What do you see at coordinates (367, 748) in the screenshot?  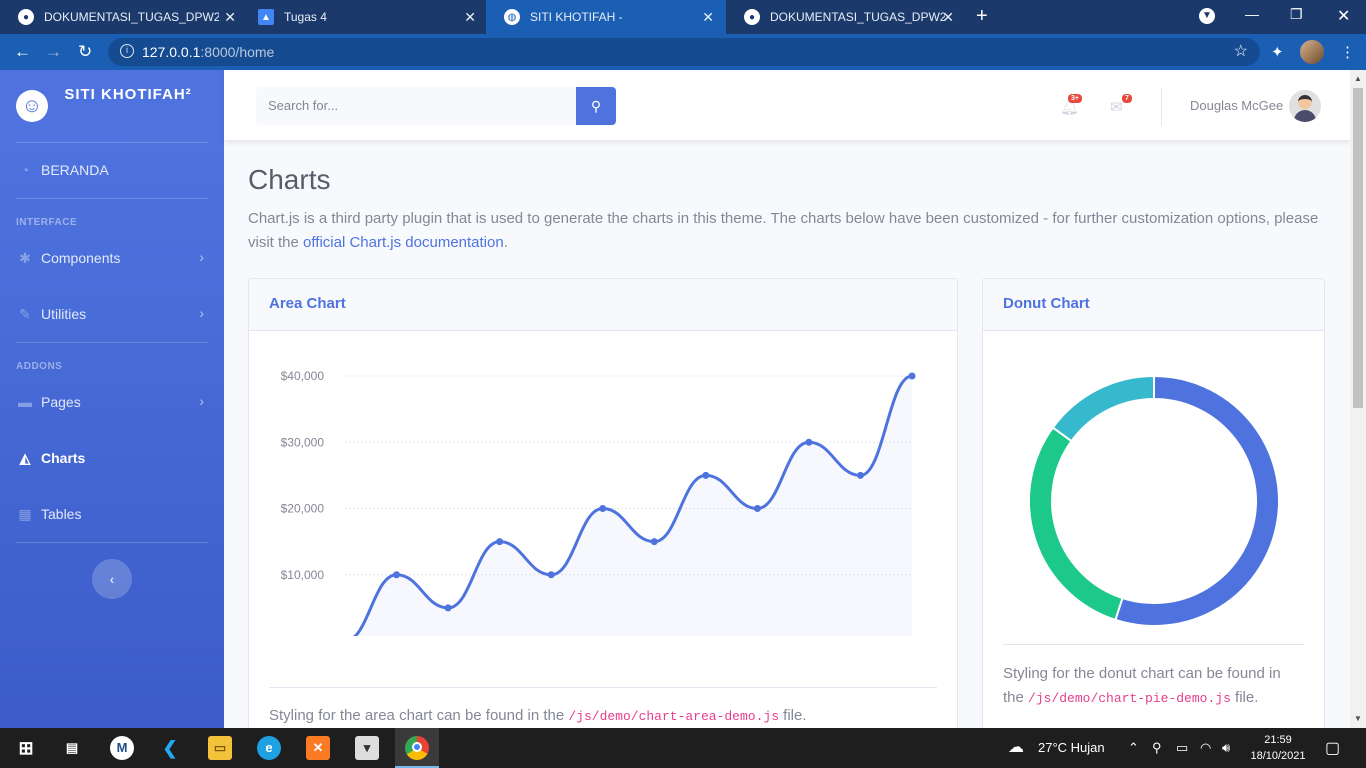 I see `app-icon: ▾` at bounding box center [367, 748].